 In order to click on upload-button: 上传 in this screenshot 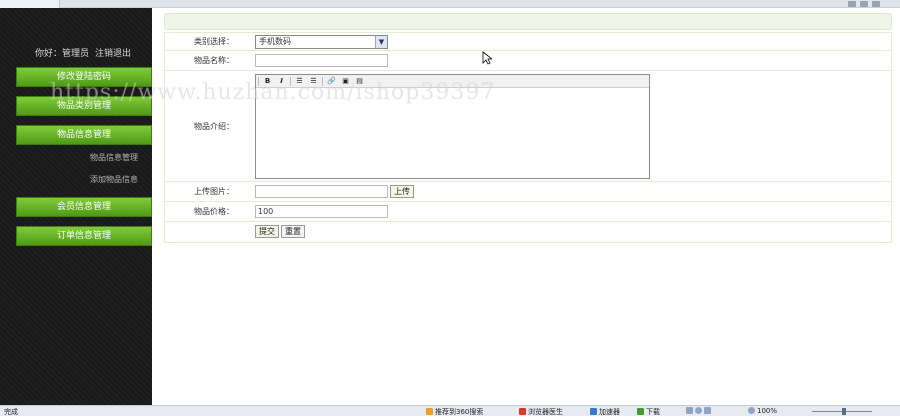, I will do `click(402, 191)`.